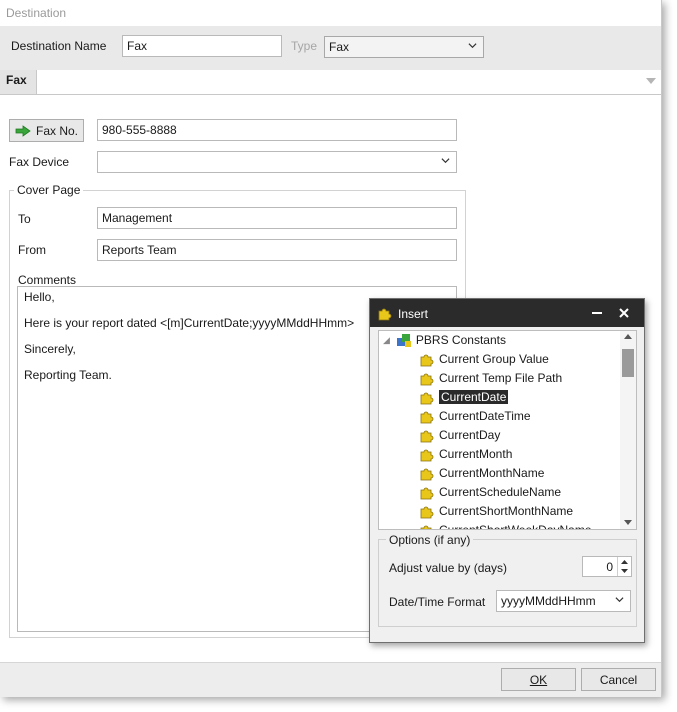 The height and width of the screenshot is (712, 677). I want to click on tree-item: Current Temp File Path, so click(490, 378).